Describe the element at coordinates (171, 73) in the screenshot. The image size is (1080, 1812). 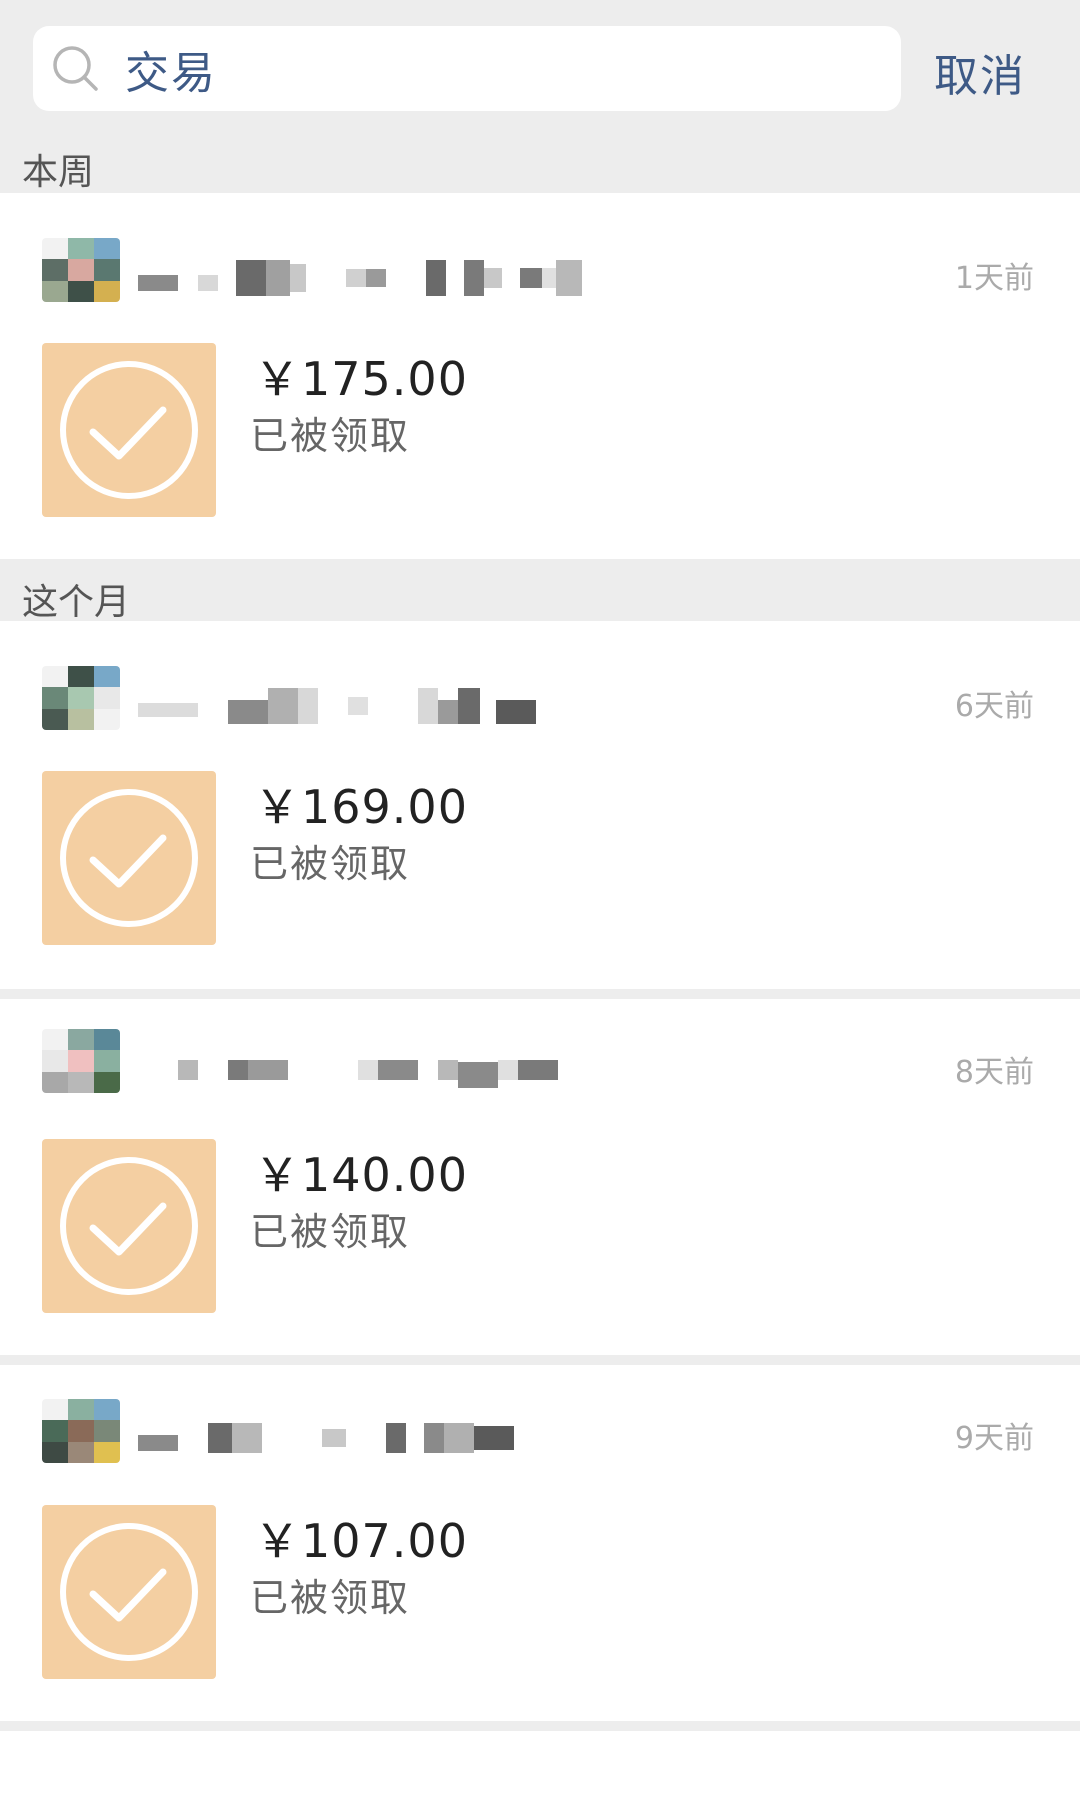
I see `search-query: 交易` at that location.